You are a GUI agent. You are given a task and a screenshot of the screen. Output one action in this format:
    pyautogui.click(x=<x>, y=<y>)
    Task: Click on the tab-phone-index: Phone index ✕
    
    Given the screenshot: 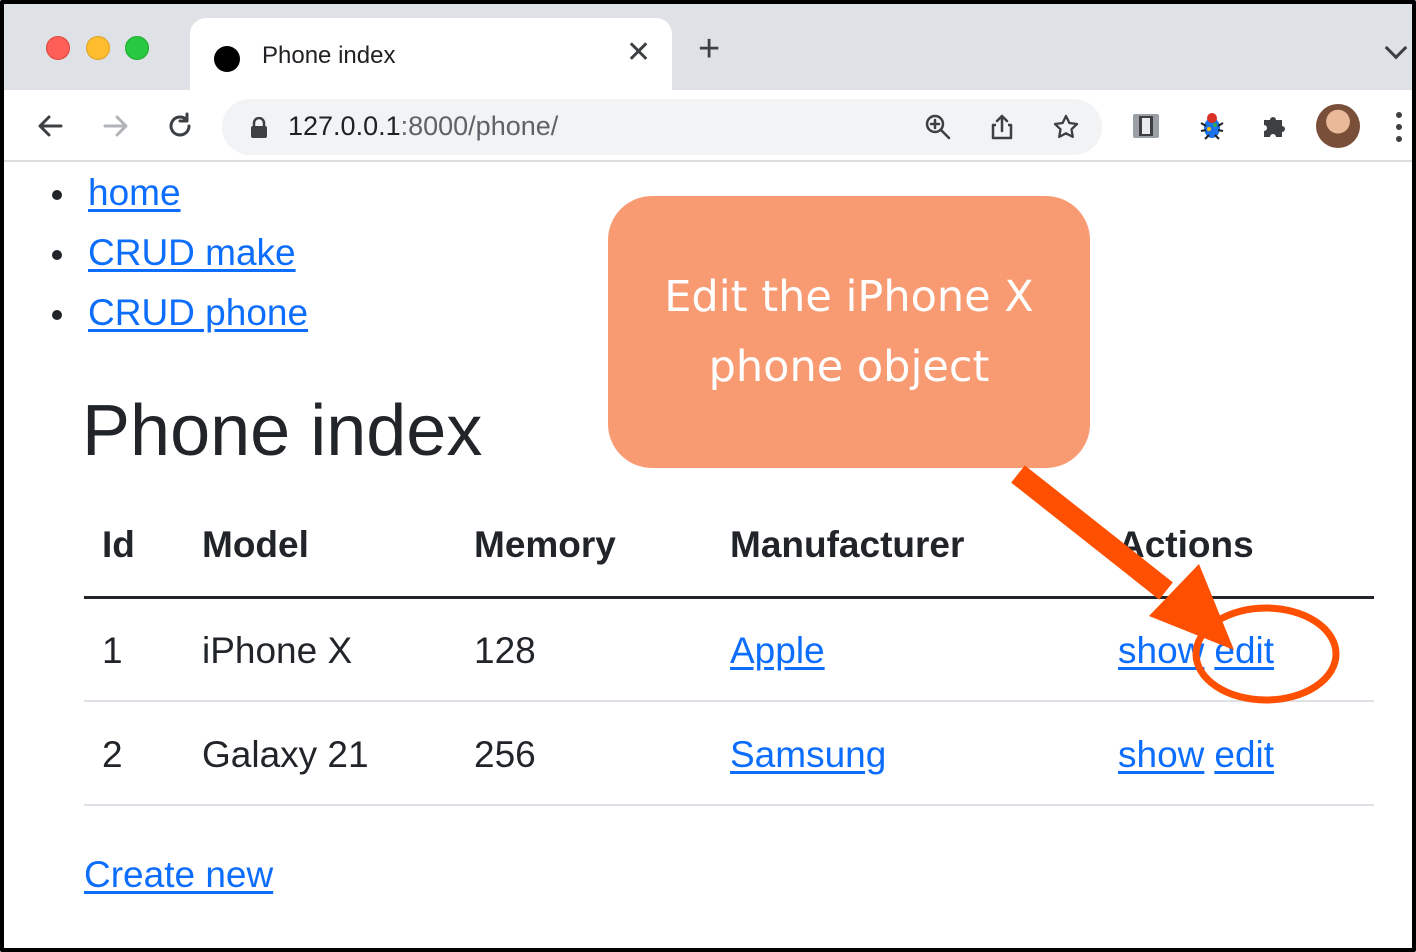 What is the action you would take?
    pyautogui.click(x=431, y=54)
    